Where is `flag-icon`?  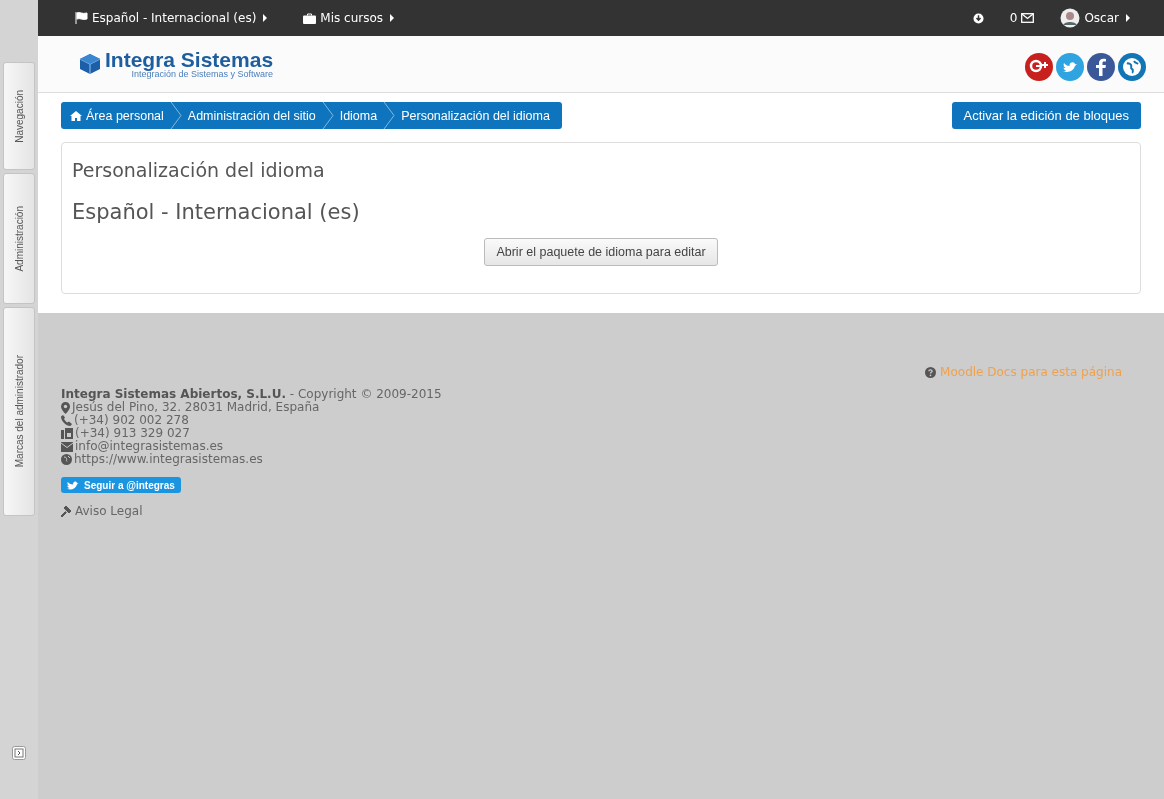 flag-icon is located at coordinates (81, 18).